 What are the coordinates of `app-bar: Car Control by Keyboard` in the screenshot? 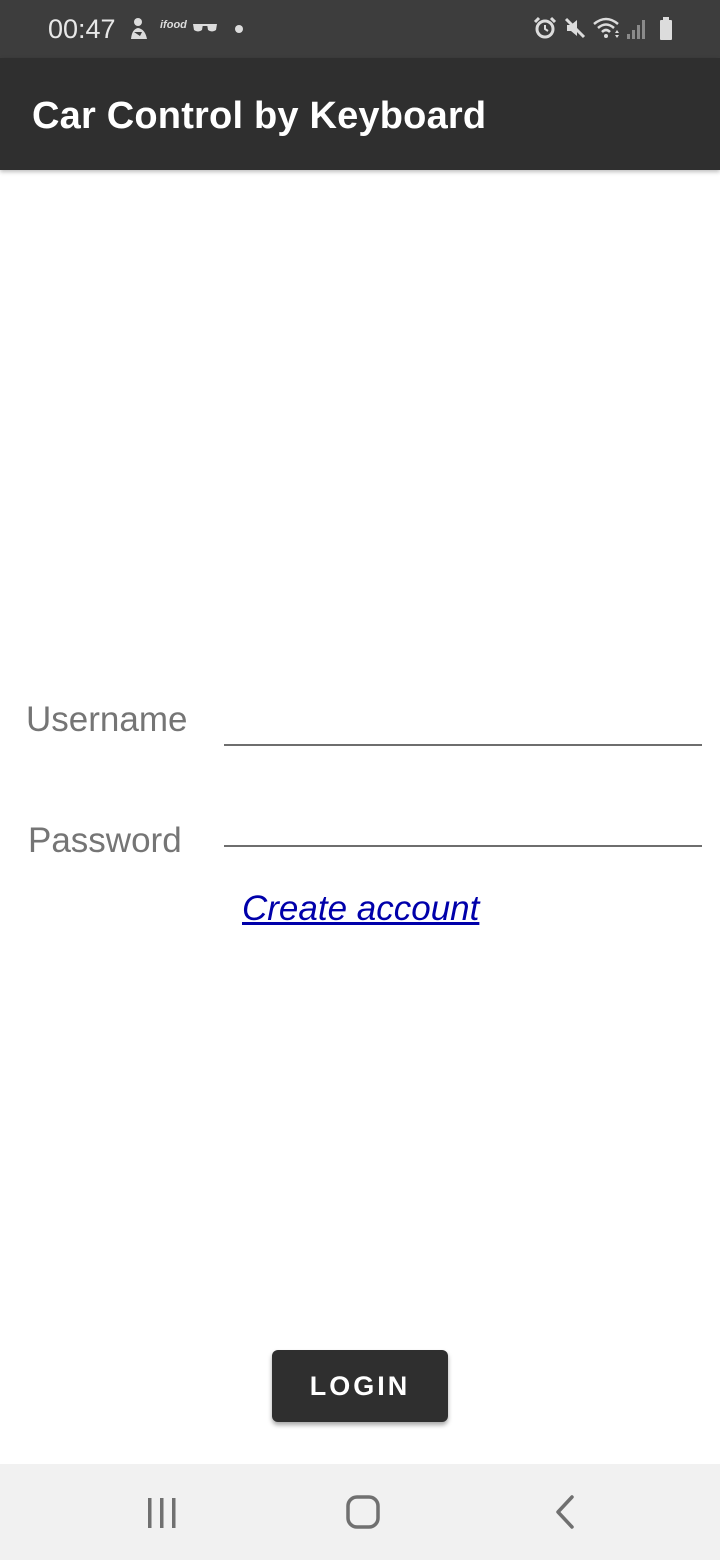 It's located at (360, 114).